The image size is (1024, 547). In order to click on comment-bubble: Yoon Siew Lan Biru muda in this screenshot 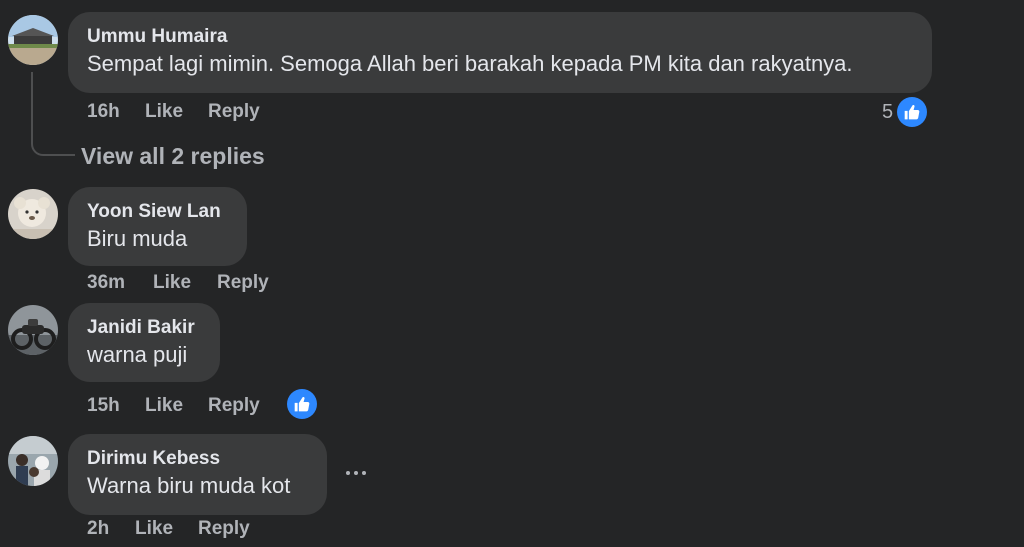, I will do `click(157, 226)`.